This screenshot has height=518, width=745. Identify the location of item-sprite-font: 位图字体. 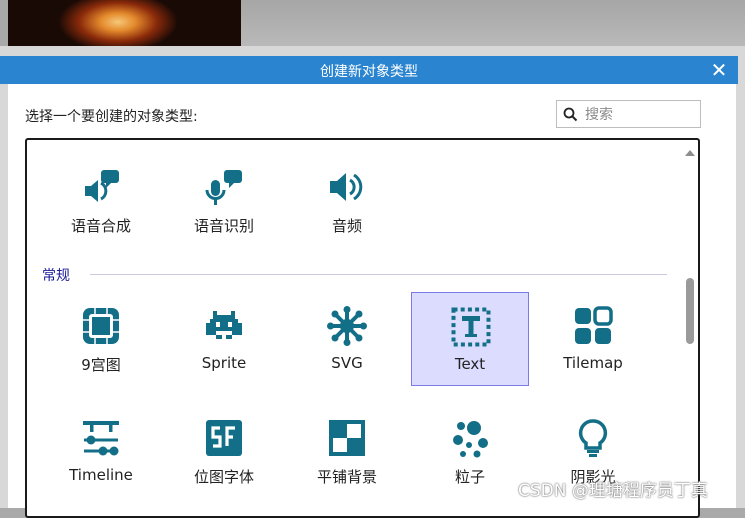
(224, 451).